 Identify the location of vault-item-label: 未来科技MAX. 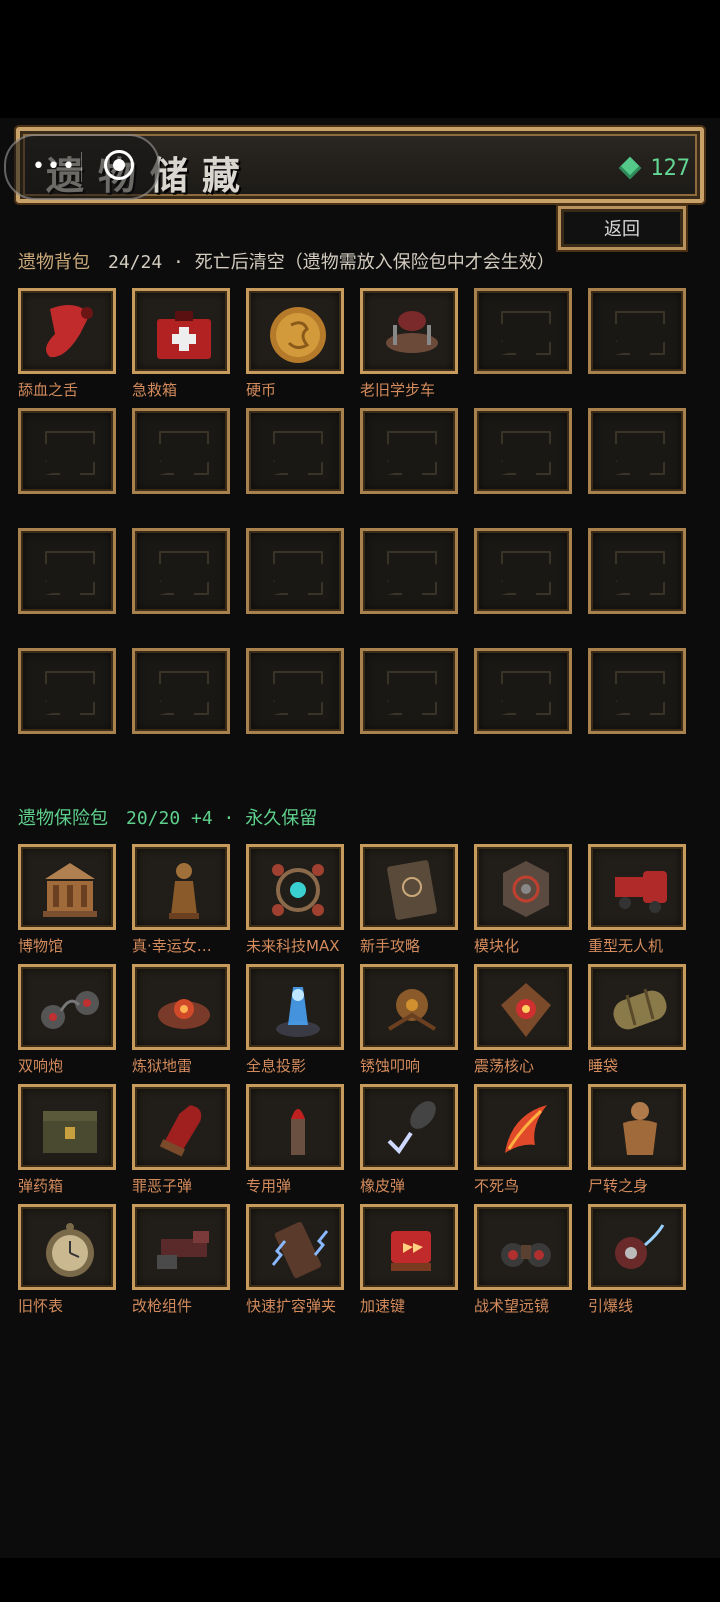
(293, 946).